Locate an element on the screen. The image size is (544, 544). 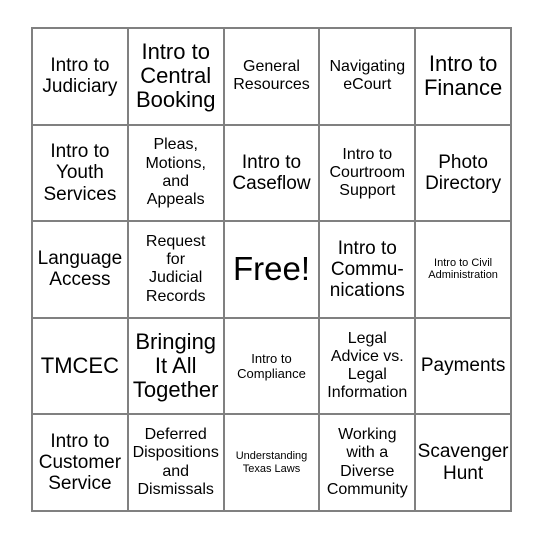
bingo-cell: Deferred Dispositions and Dismissals is located at coordinates (176, 463).